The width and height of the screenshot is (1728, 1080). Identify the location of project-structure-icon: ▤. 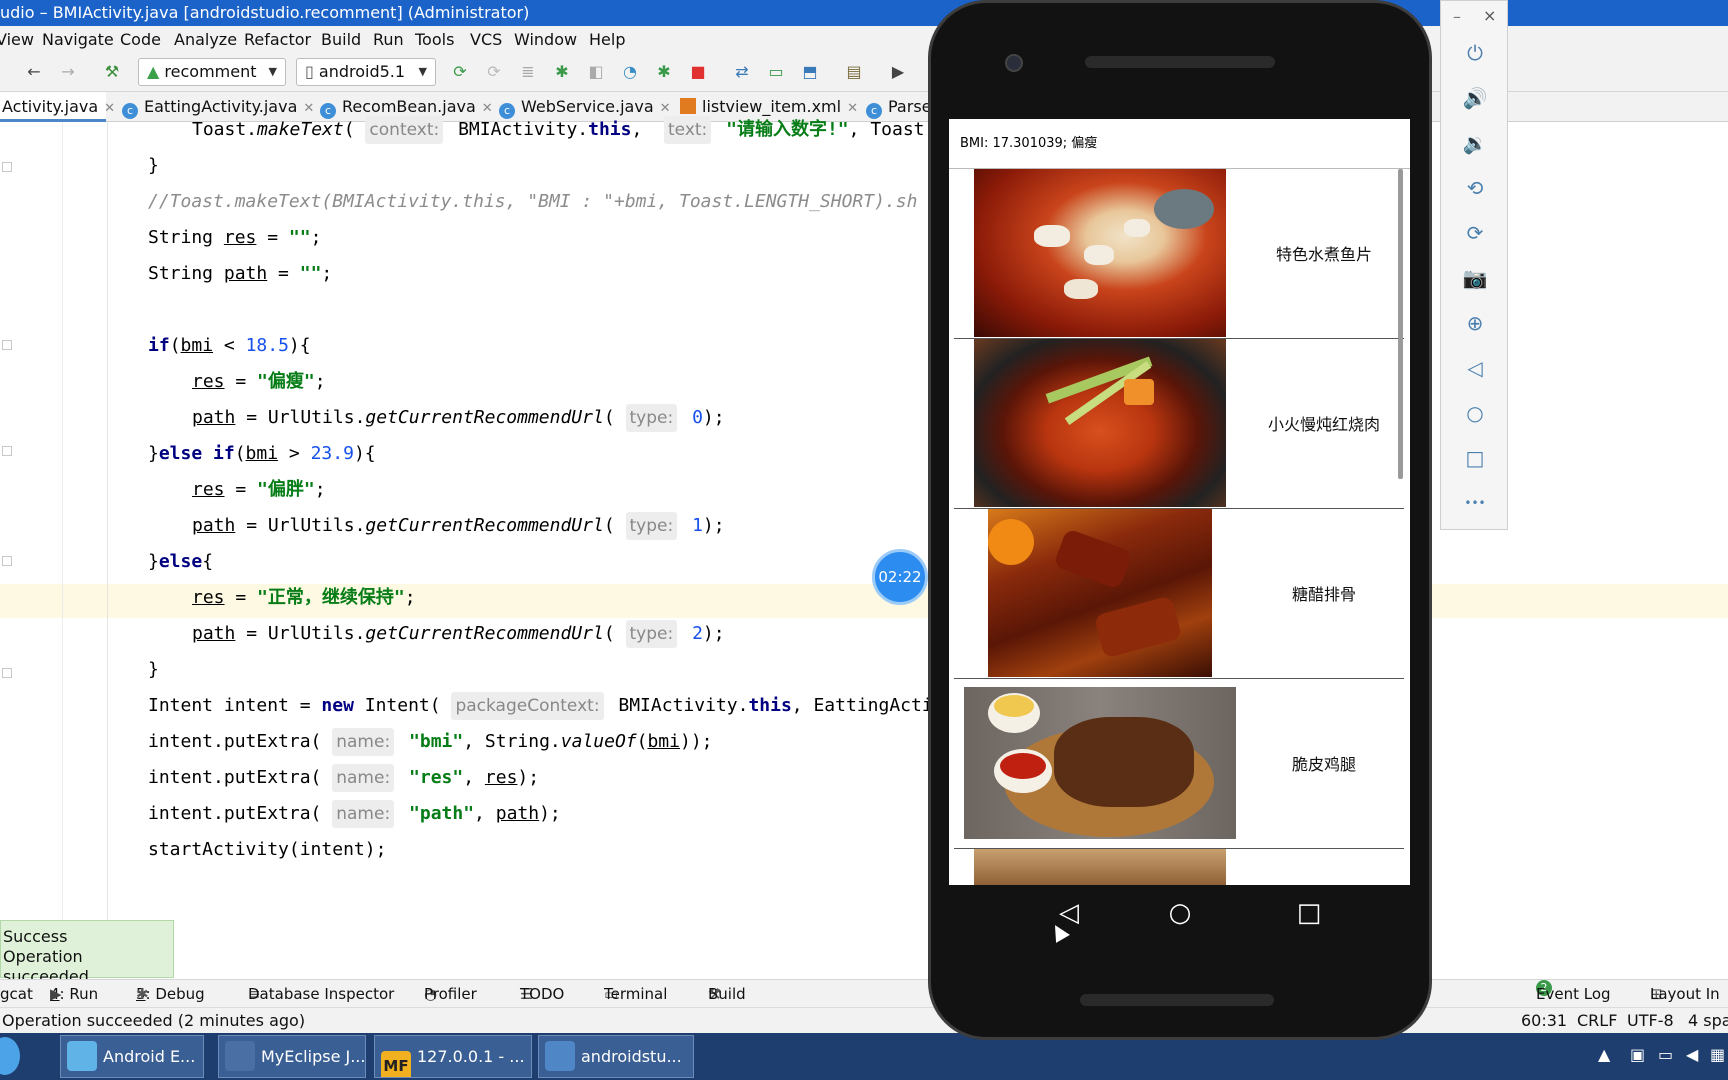
(854, 72).